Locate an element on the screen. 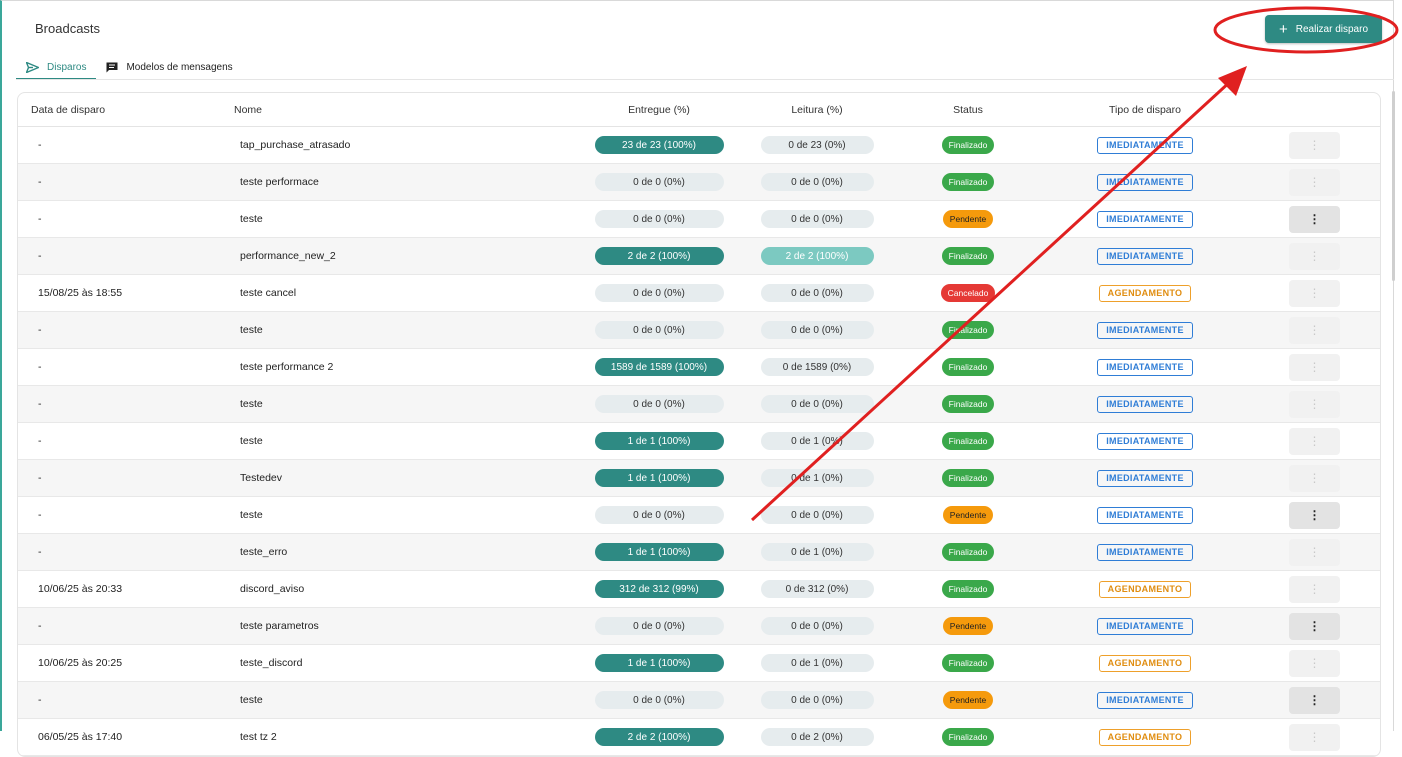 The height and width of the screenshot is (757, 1402). cell-status: Cancelado is located at coordinates (968, 293).